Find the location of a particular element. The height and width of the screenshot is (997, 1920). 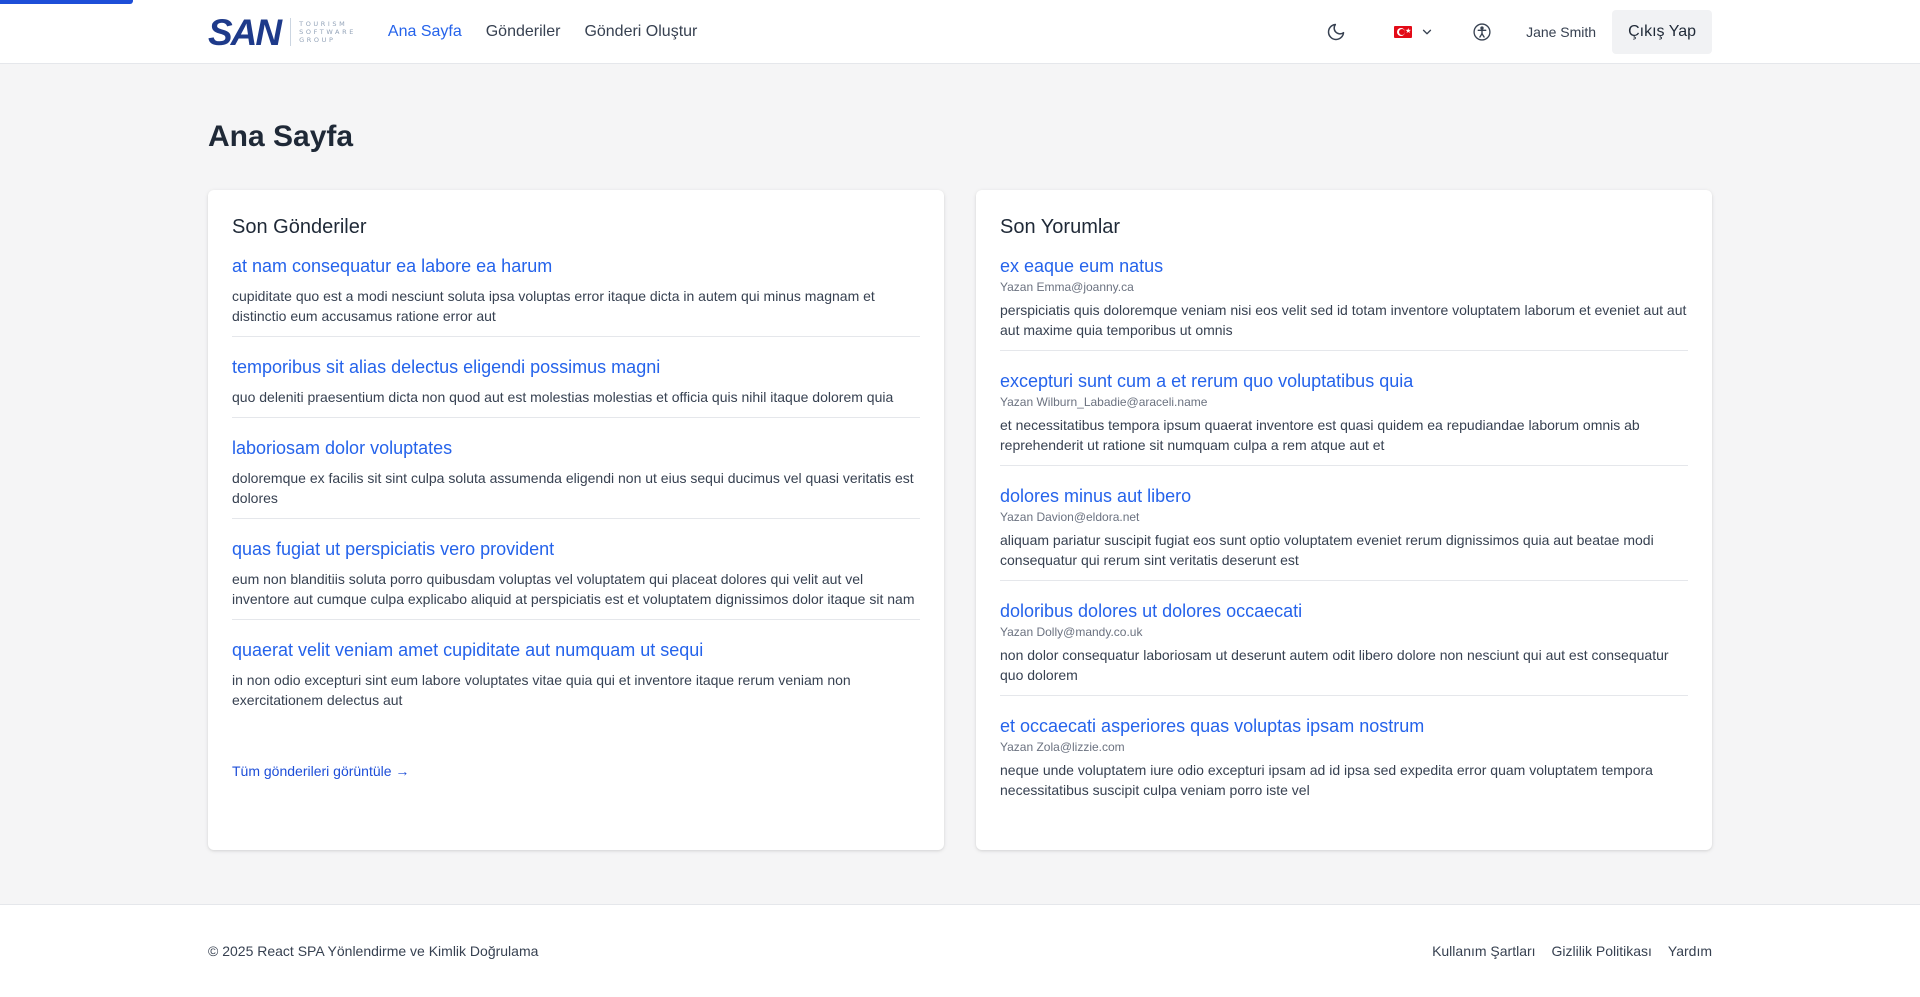

recent-posts-heading: Son Gönderiler is located at coordinates (299, 227).